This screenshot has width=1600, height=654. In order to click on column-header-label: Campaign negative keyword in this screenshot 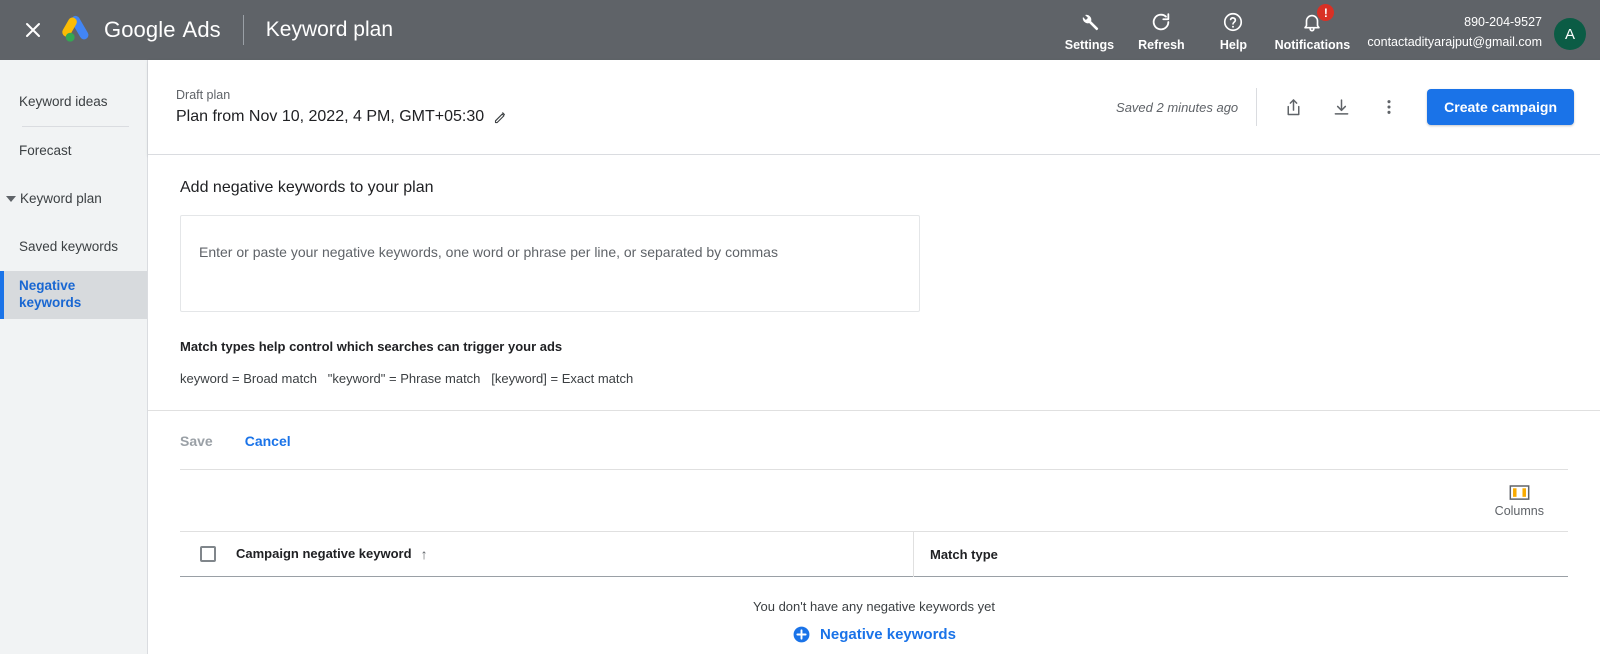, I will do `click(324, 553)`.